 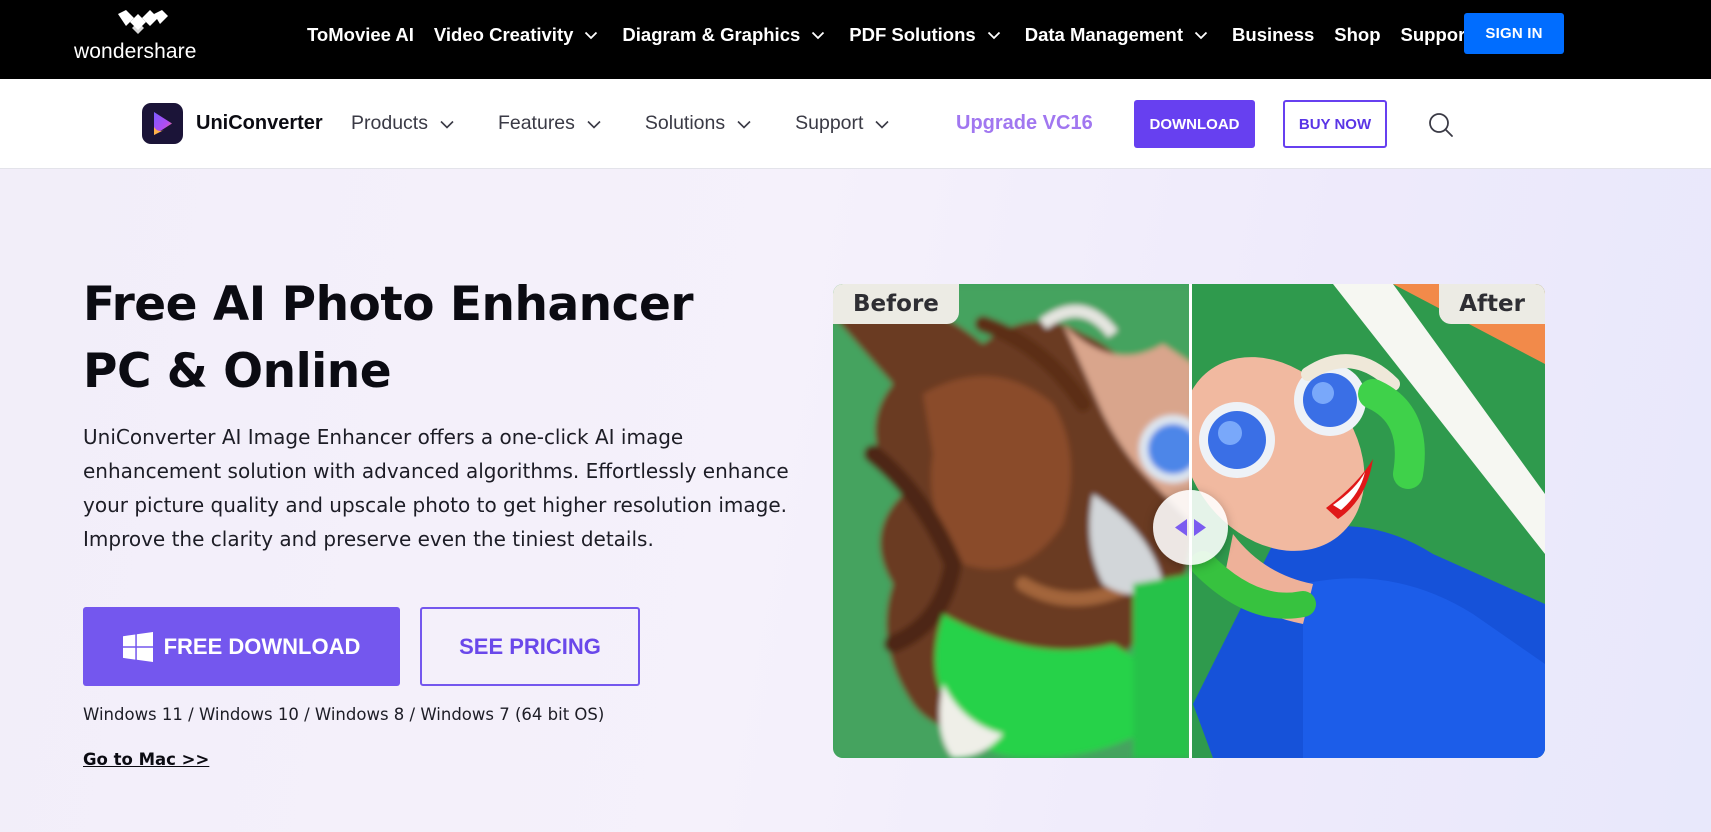 What do you see at coordinates (1104, 34) in the screenshot?
I see `global-nav-label: Data Management` at bounding box center [1104, 34].